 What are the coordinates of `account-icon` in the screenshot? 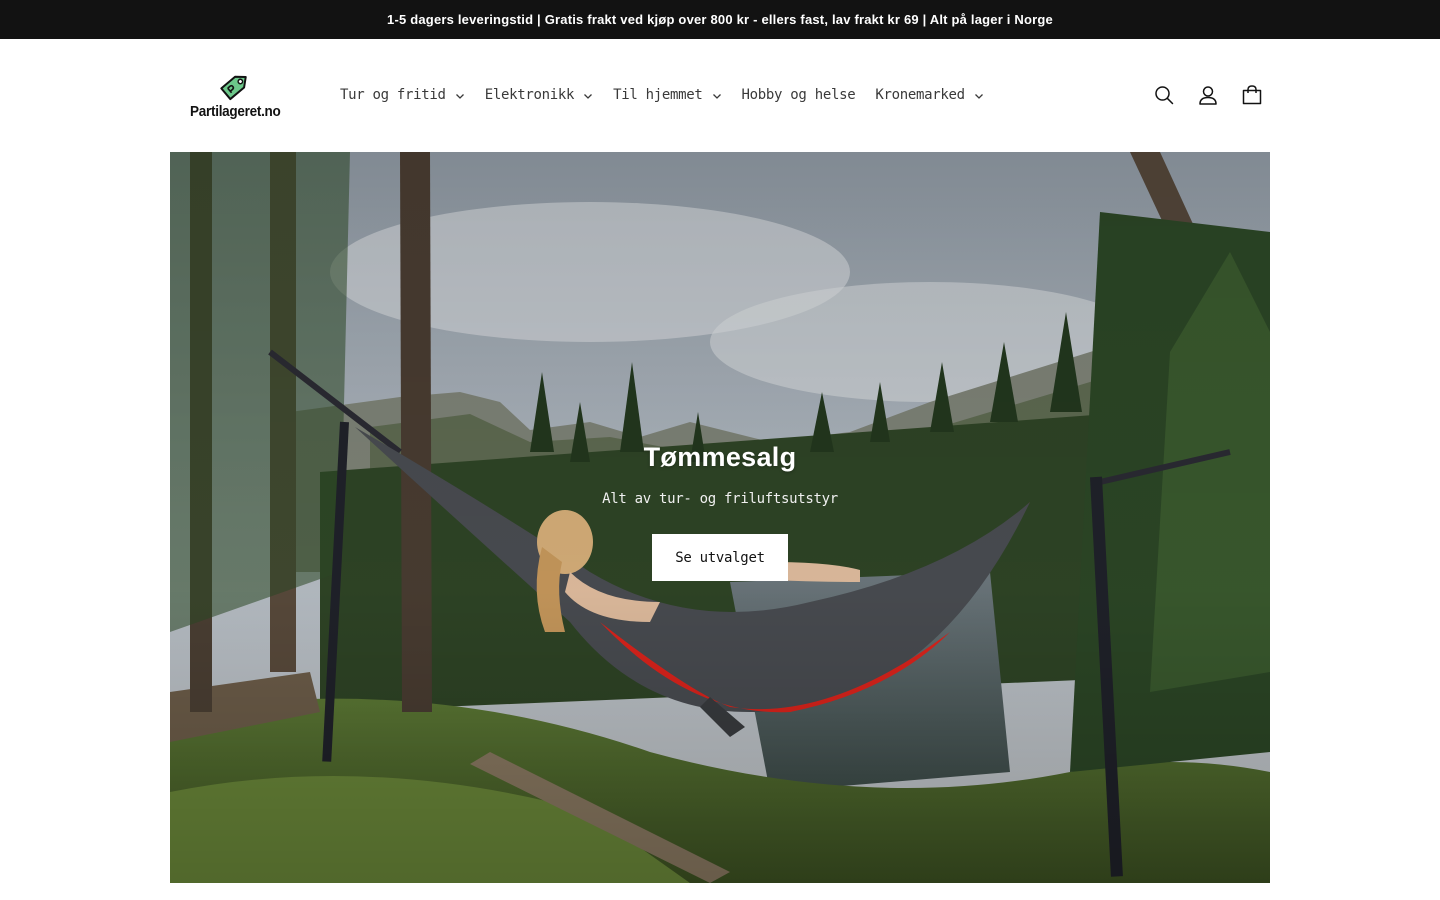 It's located at (1208, 95).